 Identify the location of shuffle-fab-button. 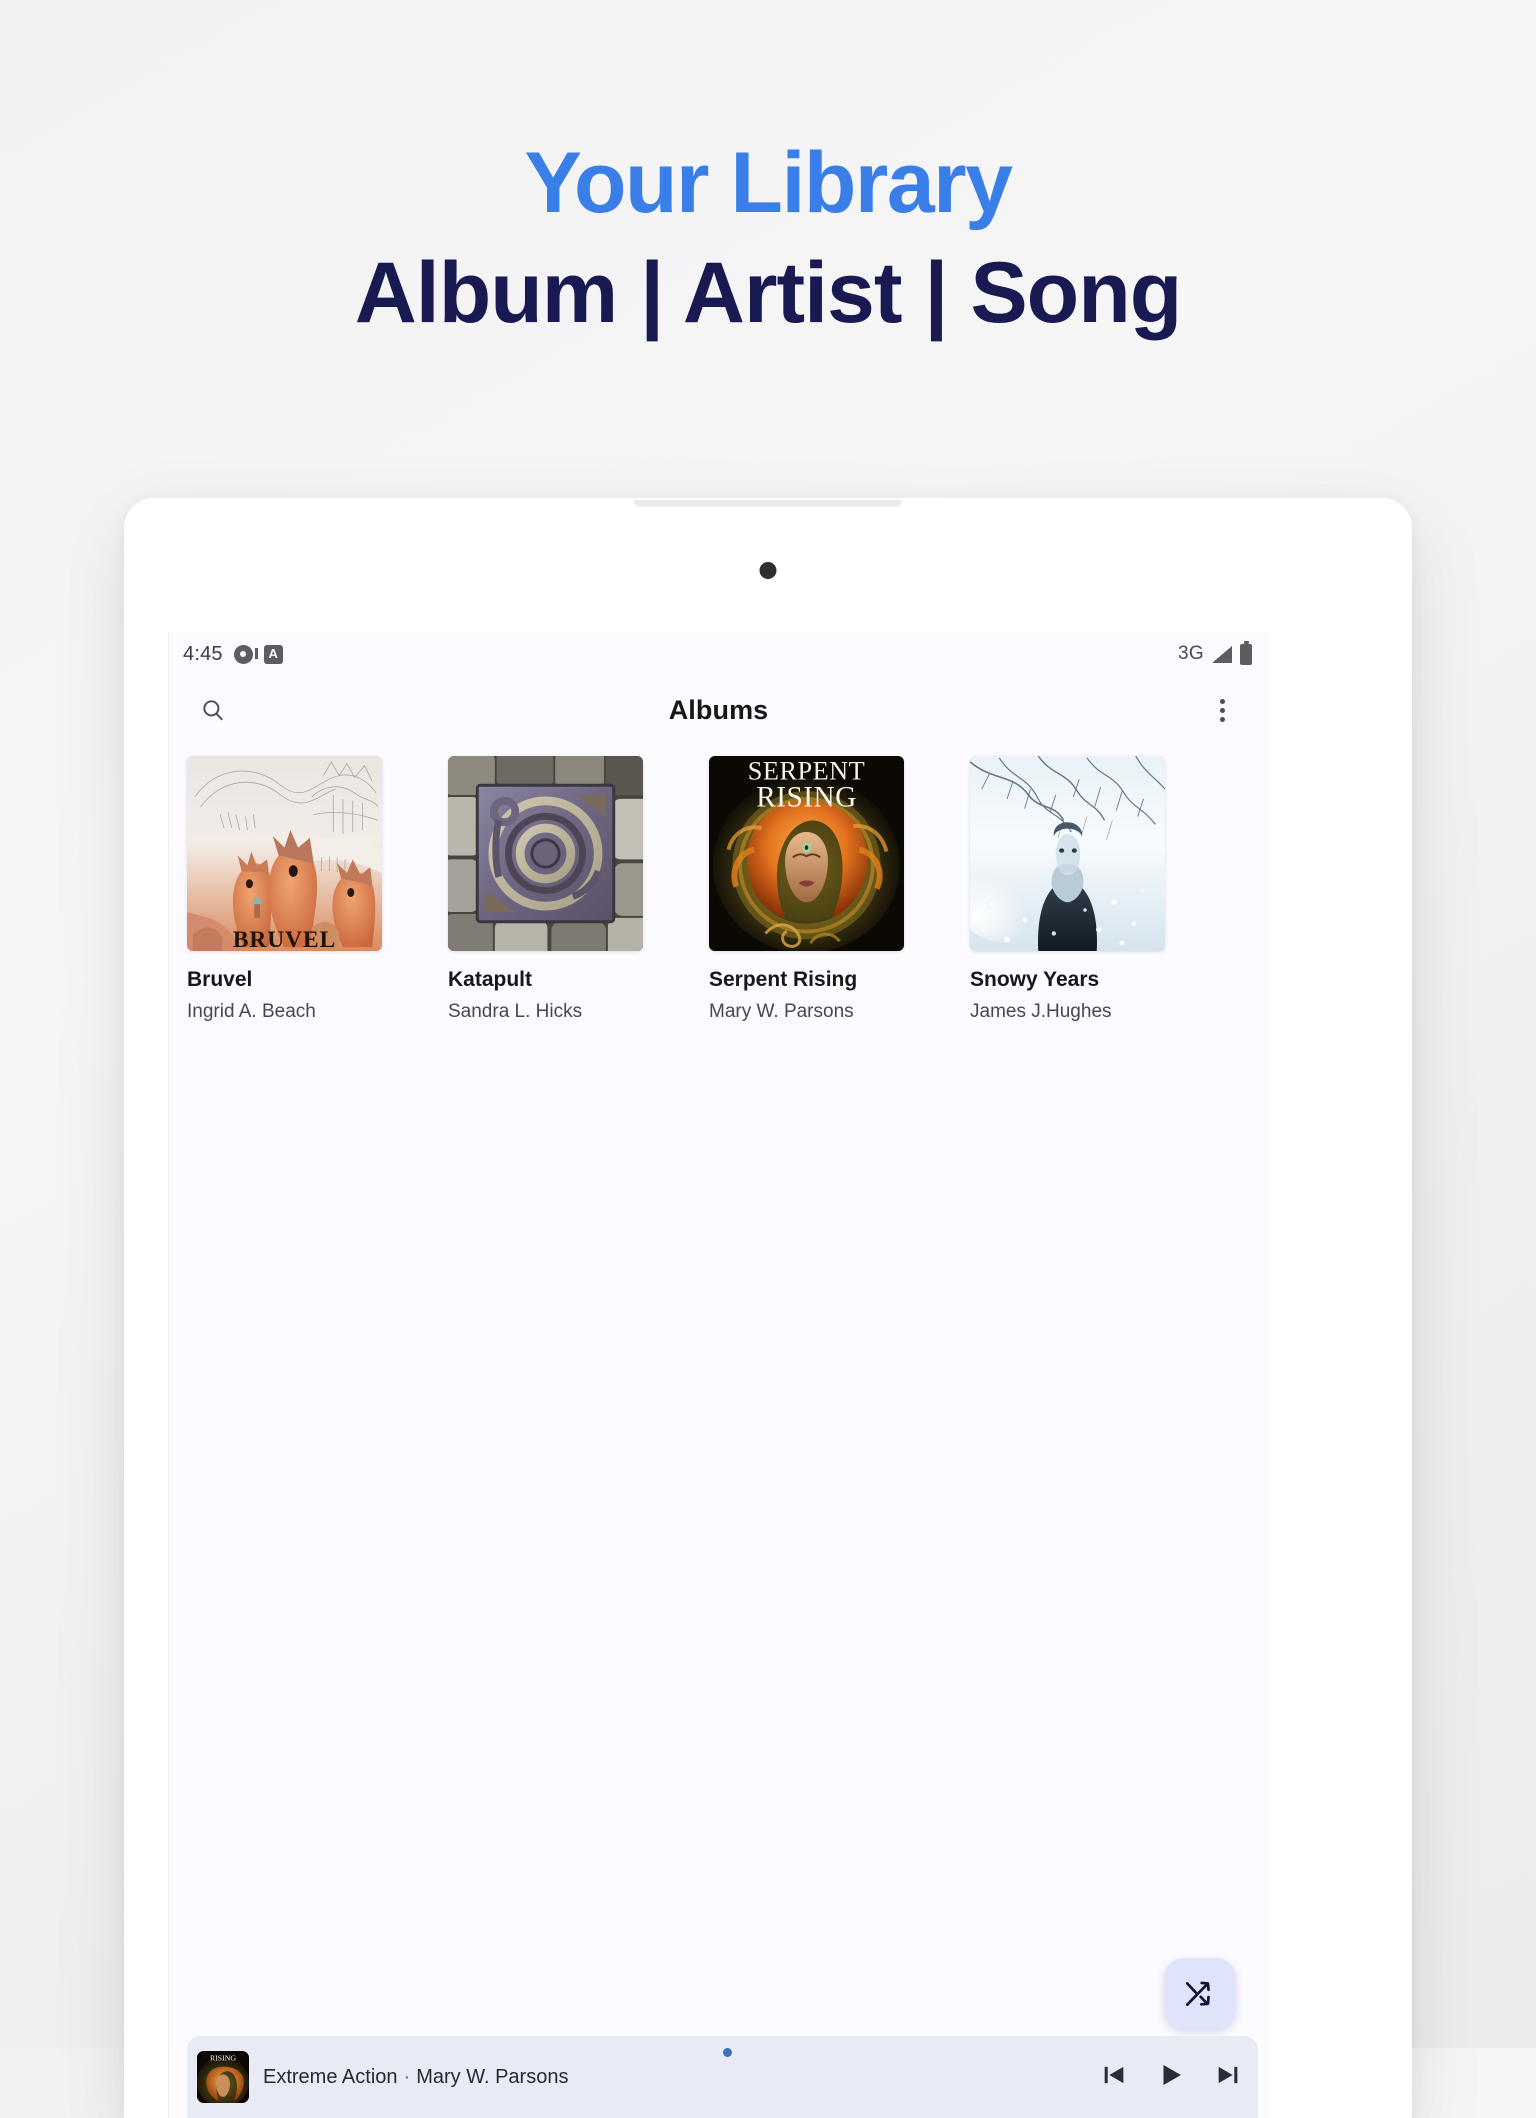
(1200, 1994).